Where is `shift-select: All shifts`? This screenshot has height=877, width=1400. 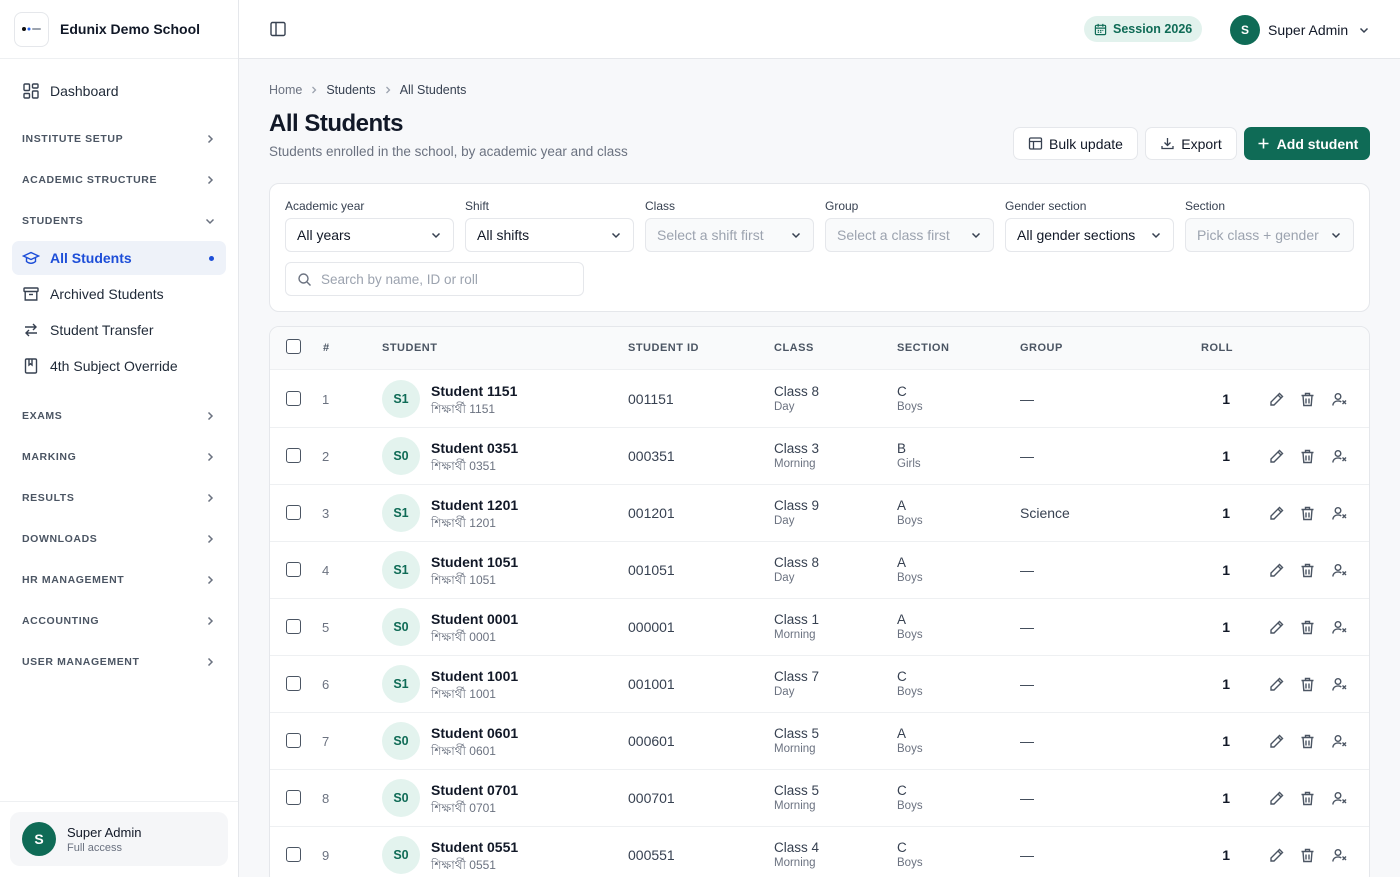 shift-select: All shifts is located at coordinates (549, 235).